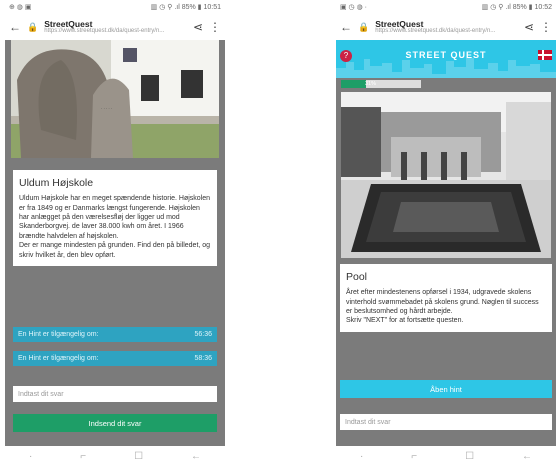  Describe the element at coordinates (115, 7) in the screenshot. I see `status-bar: ⊕ ◍ ▣ ▥ ◷ ⚲ .ıl 85% ▮ 10:51` at that location.